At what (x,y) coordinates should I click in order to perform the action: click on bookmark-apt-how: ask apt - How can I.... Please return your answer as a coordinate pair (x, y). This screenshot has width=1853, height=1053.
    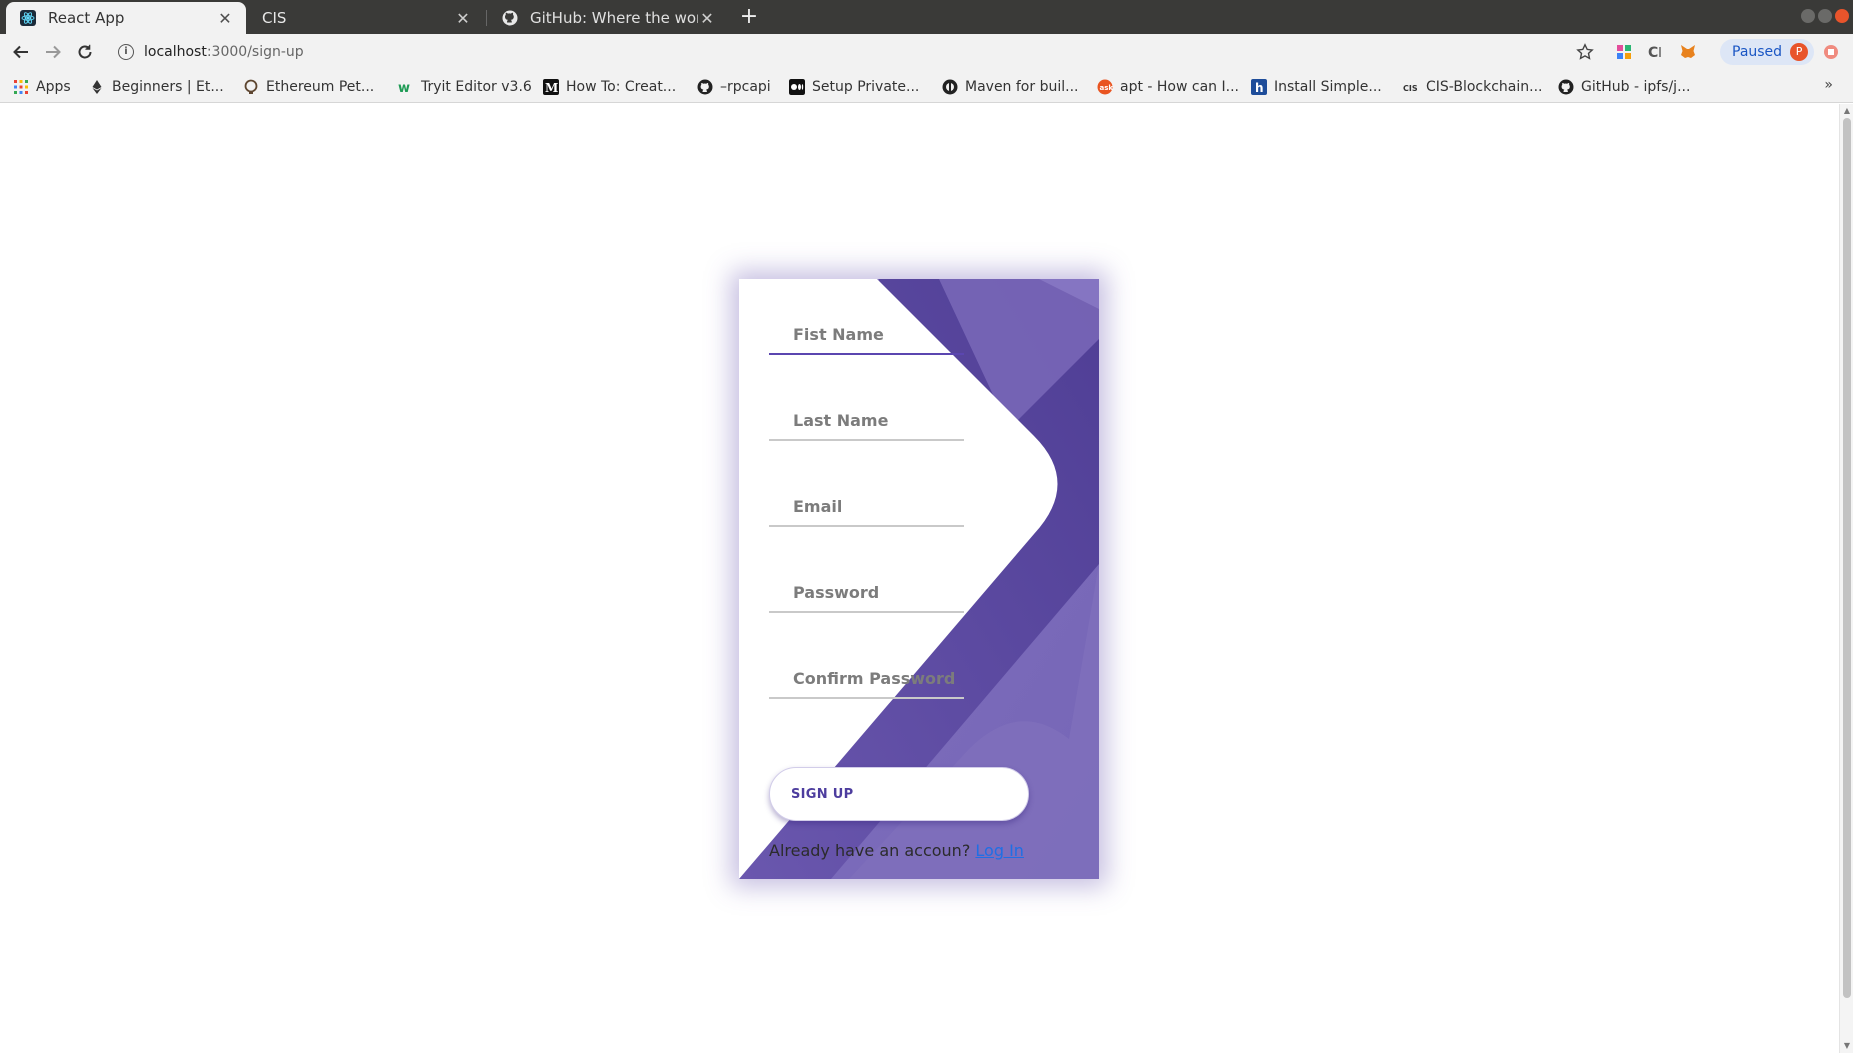
    Looking at the image, I should click on (1168, 87).